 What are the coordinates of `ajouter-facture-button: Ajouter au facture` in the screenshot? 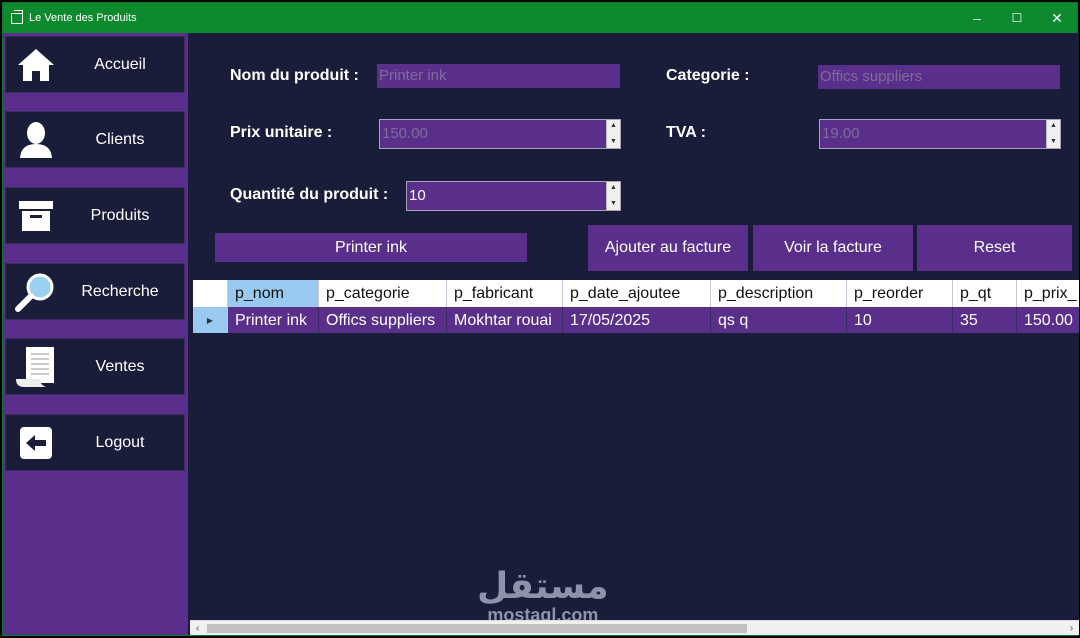 It's located at (668, 248).